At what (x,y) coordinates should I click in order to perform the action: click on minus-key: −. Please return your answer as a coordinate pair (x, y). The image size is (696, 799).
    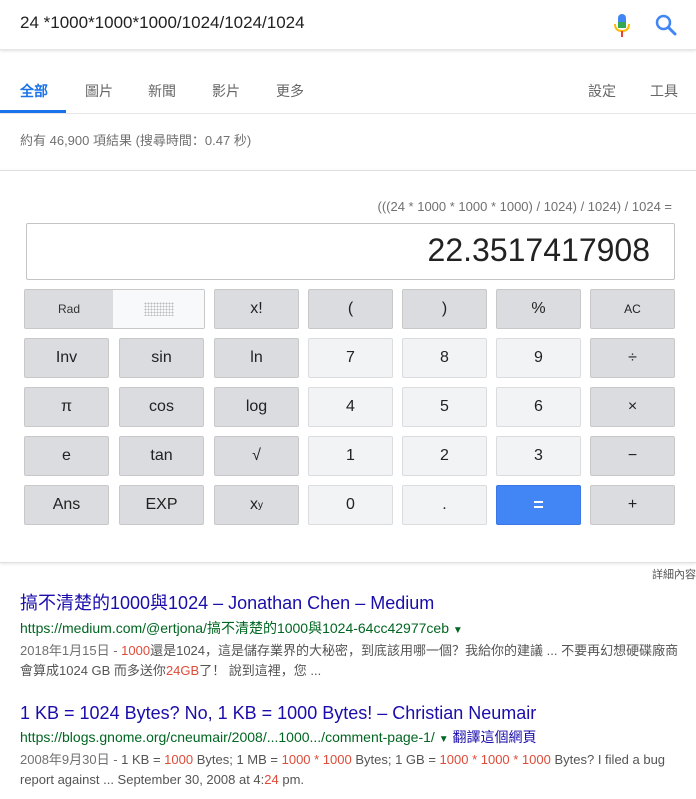
    Looking at the image, I should click on (632, 456).